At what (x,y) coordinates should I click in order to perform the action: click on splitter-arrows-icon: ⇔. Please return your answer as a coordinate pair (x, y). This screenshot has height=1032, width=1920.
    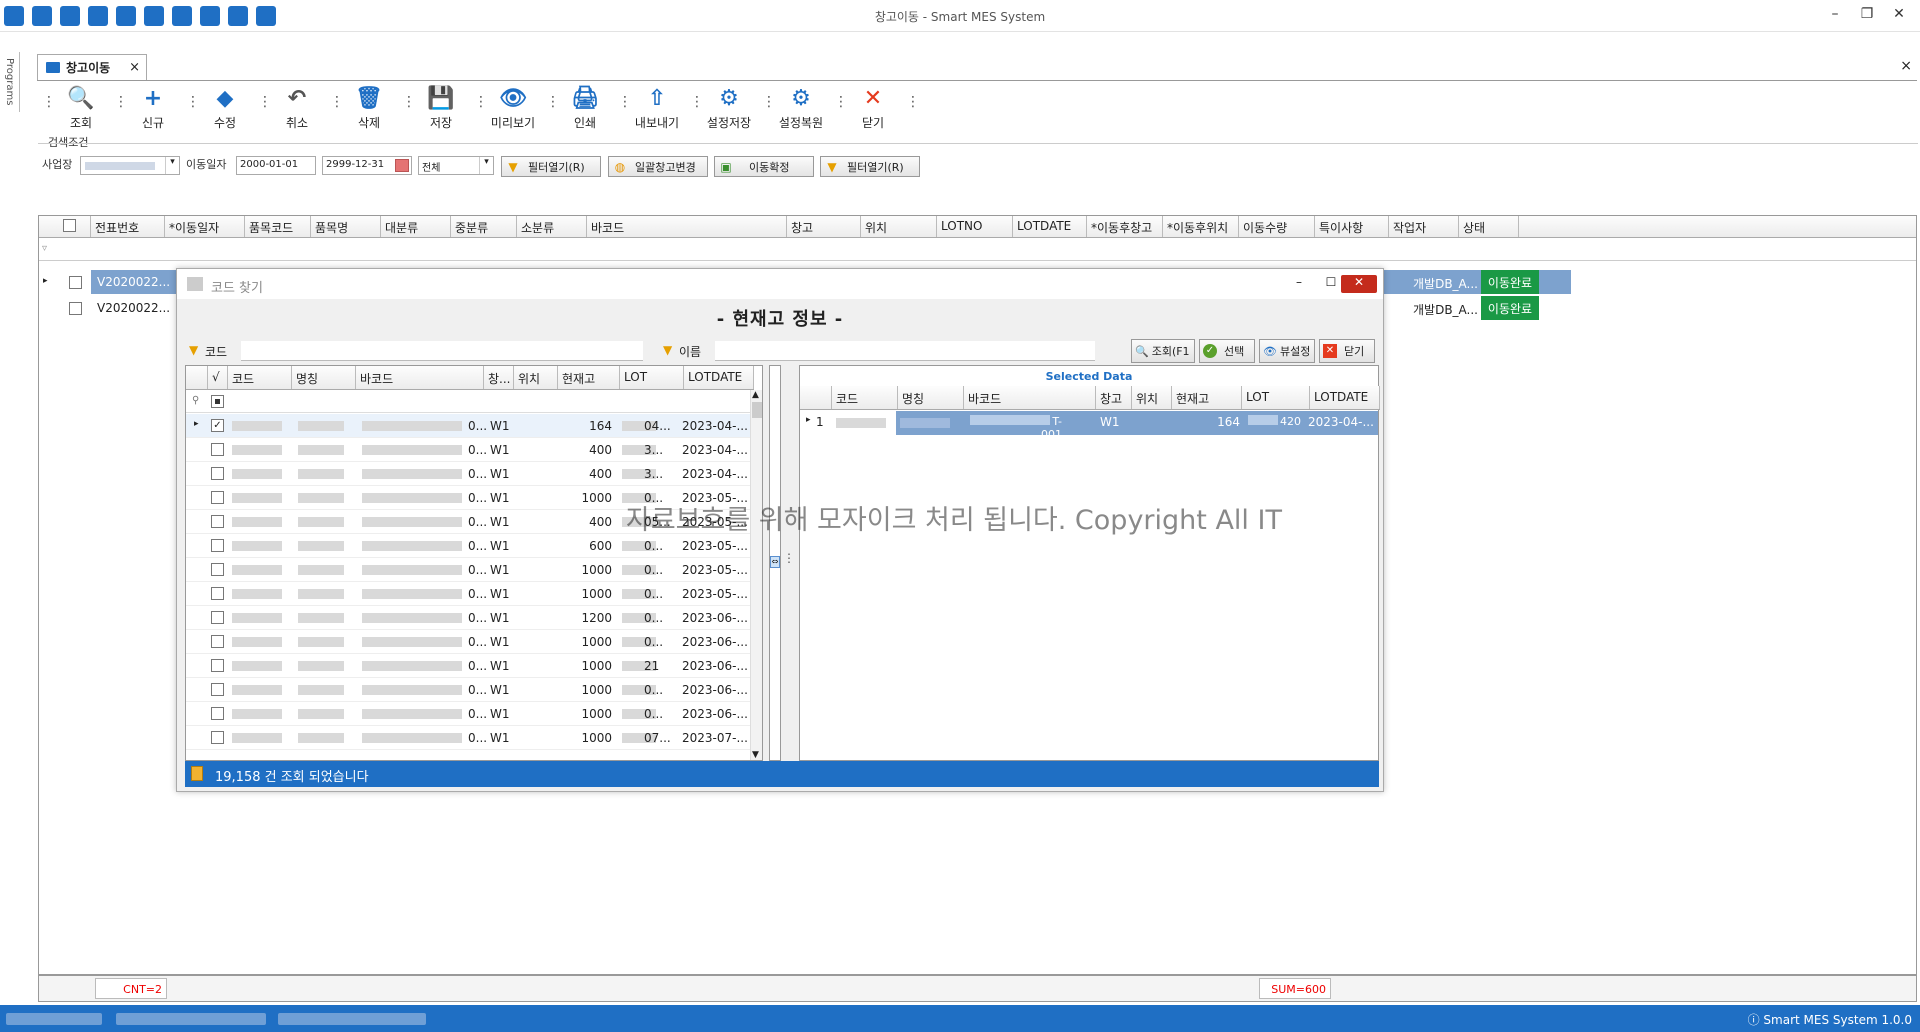
    Looking at the image, I should click on (775, 562).